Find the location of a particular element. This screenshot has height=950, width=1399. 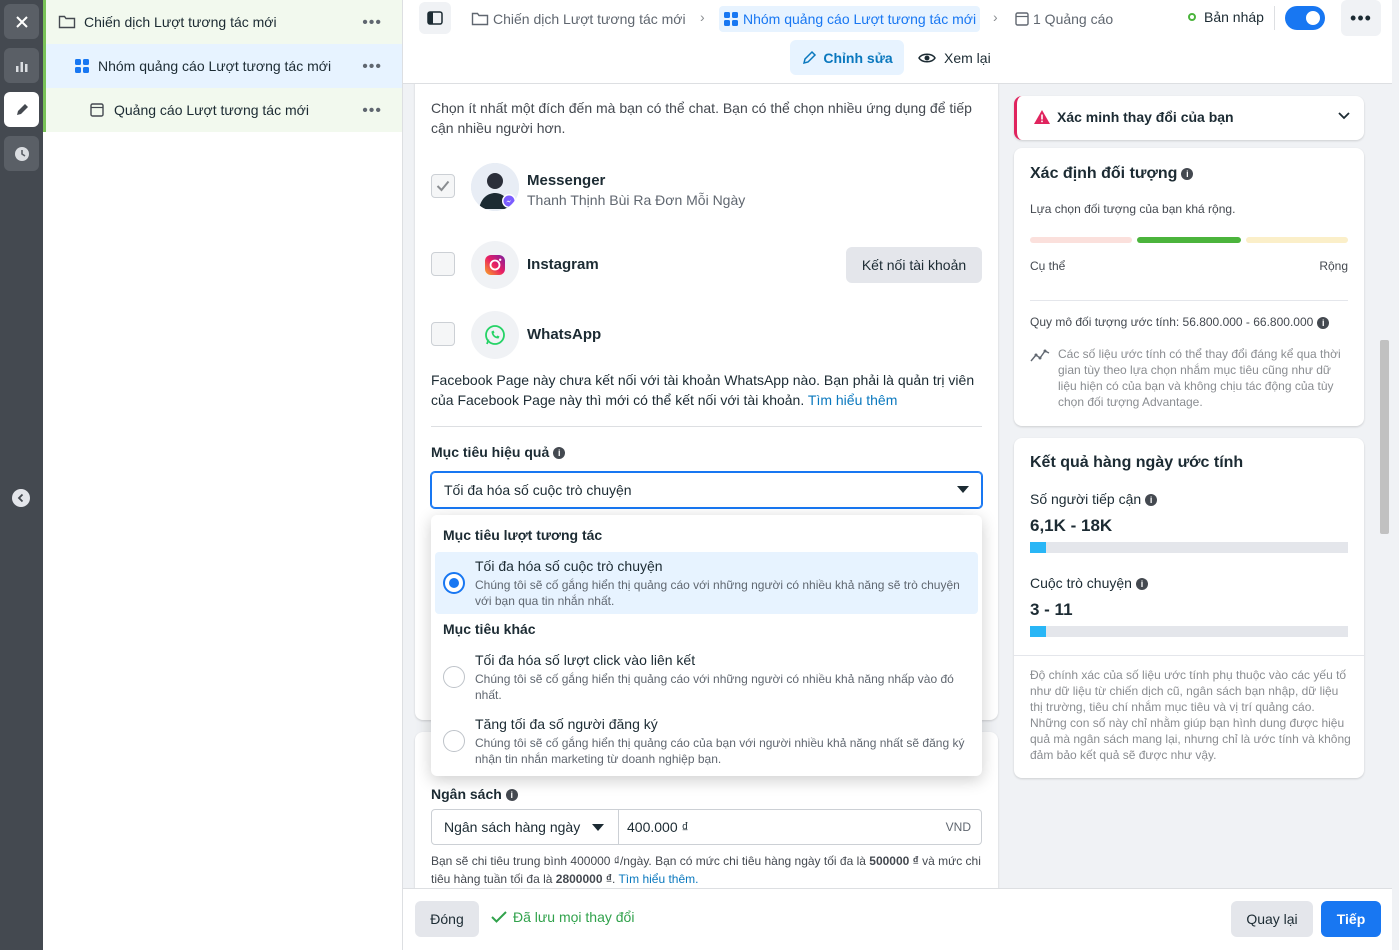

dropdown-group-heading: Mục tiêu khác is located at coordinates (489, 629).